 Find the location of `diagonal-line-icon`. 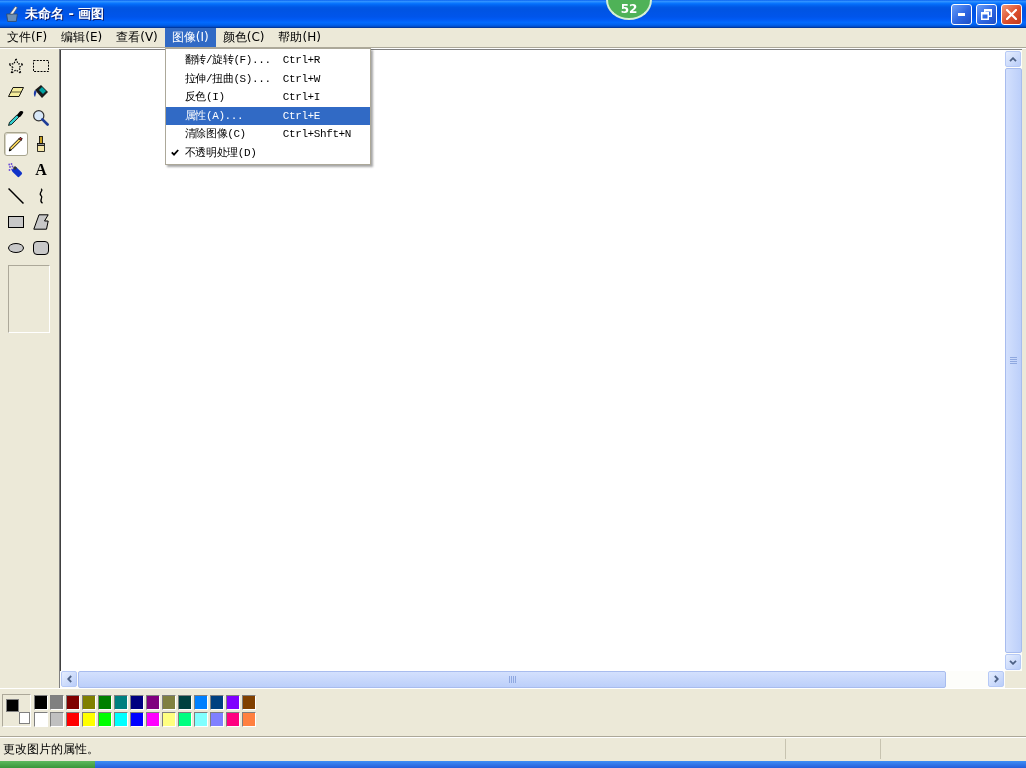

diagonal-line-icon is located at coordinates (16, 196).